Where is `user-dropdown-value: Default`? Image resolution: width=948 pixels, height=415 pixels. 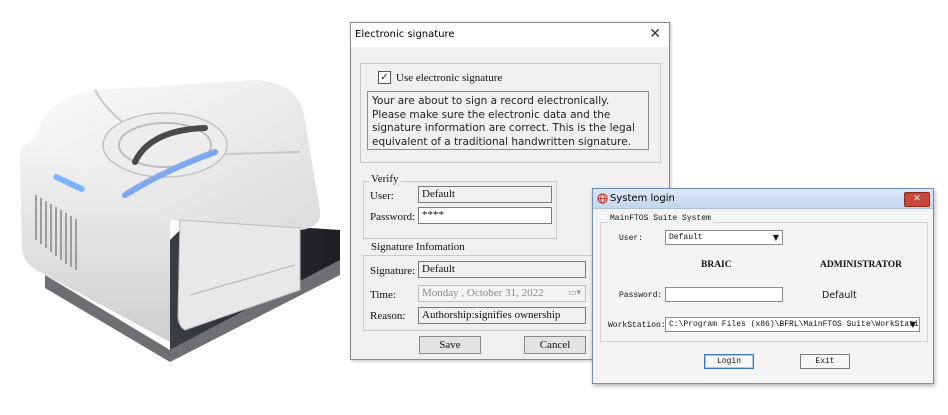
user-dropdown-value: Default is located at coordinates (686, 237).